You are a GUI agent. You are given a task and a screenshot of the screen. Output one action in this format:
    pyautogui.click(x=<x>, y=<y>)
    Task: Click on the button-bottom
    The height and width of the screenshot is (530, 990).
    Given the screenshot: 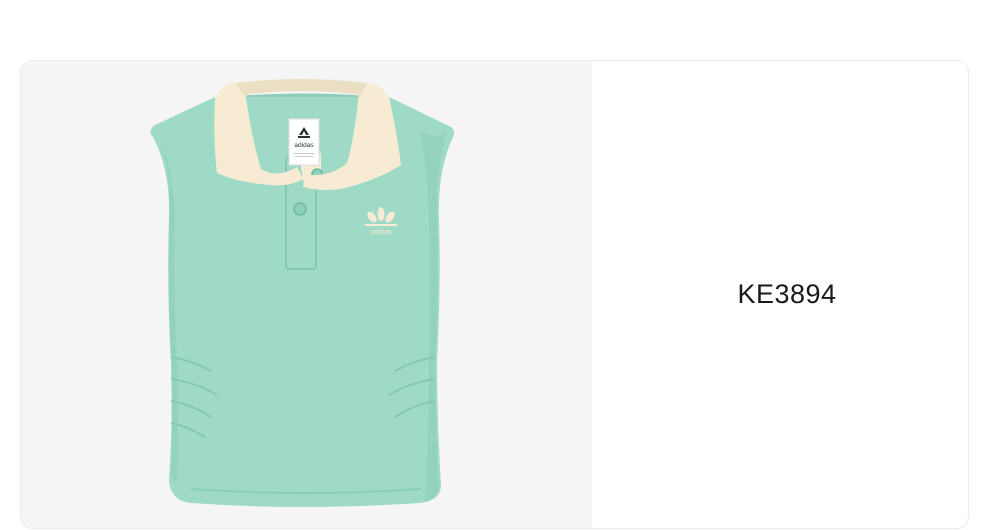 What is the action you would take?
    pyautogui.click(x=300, y=209)
    